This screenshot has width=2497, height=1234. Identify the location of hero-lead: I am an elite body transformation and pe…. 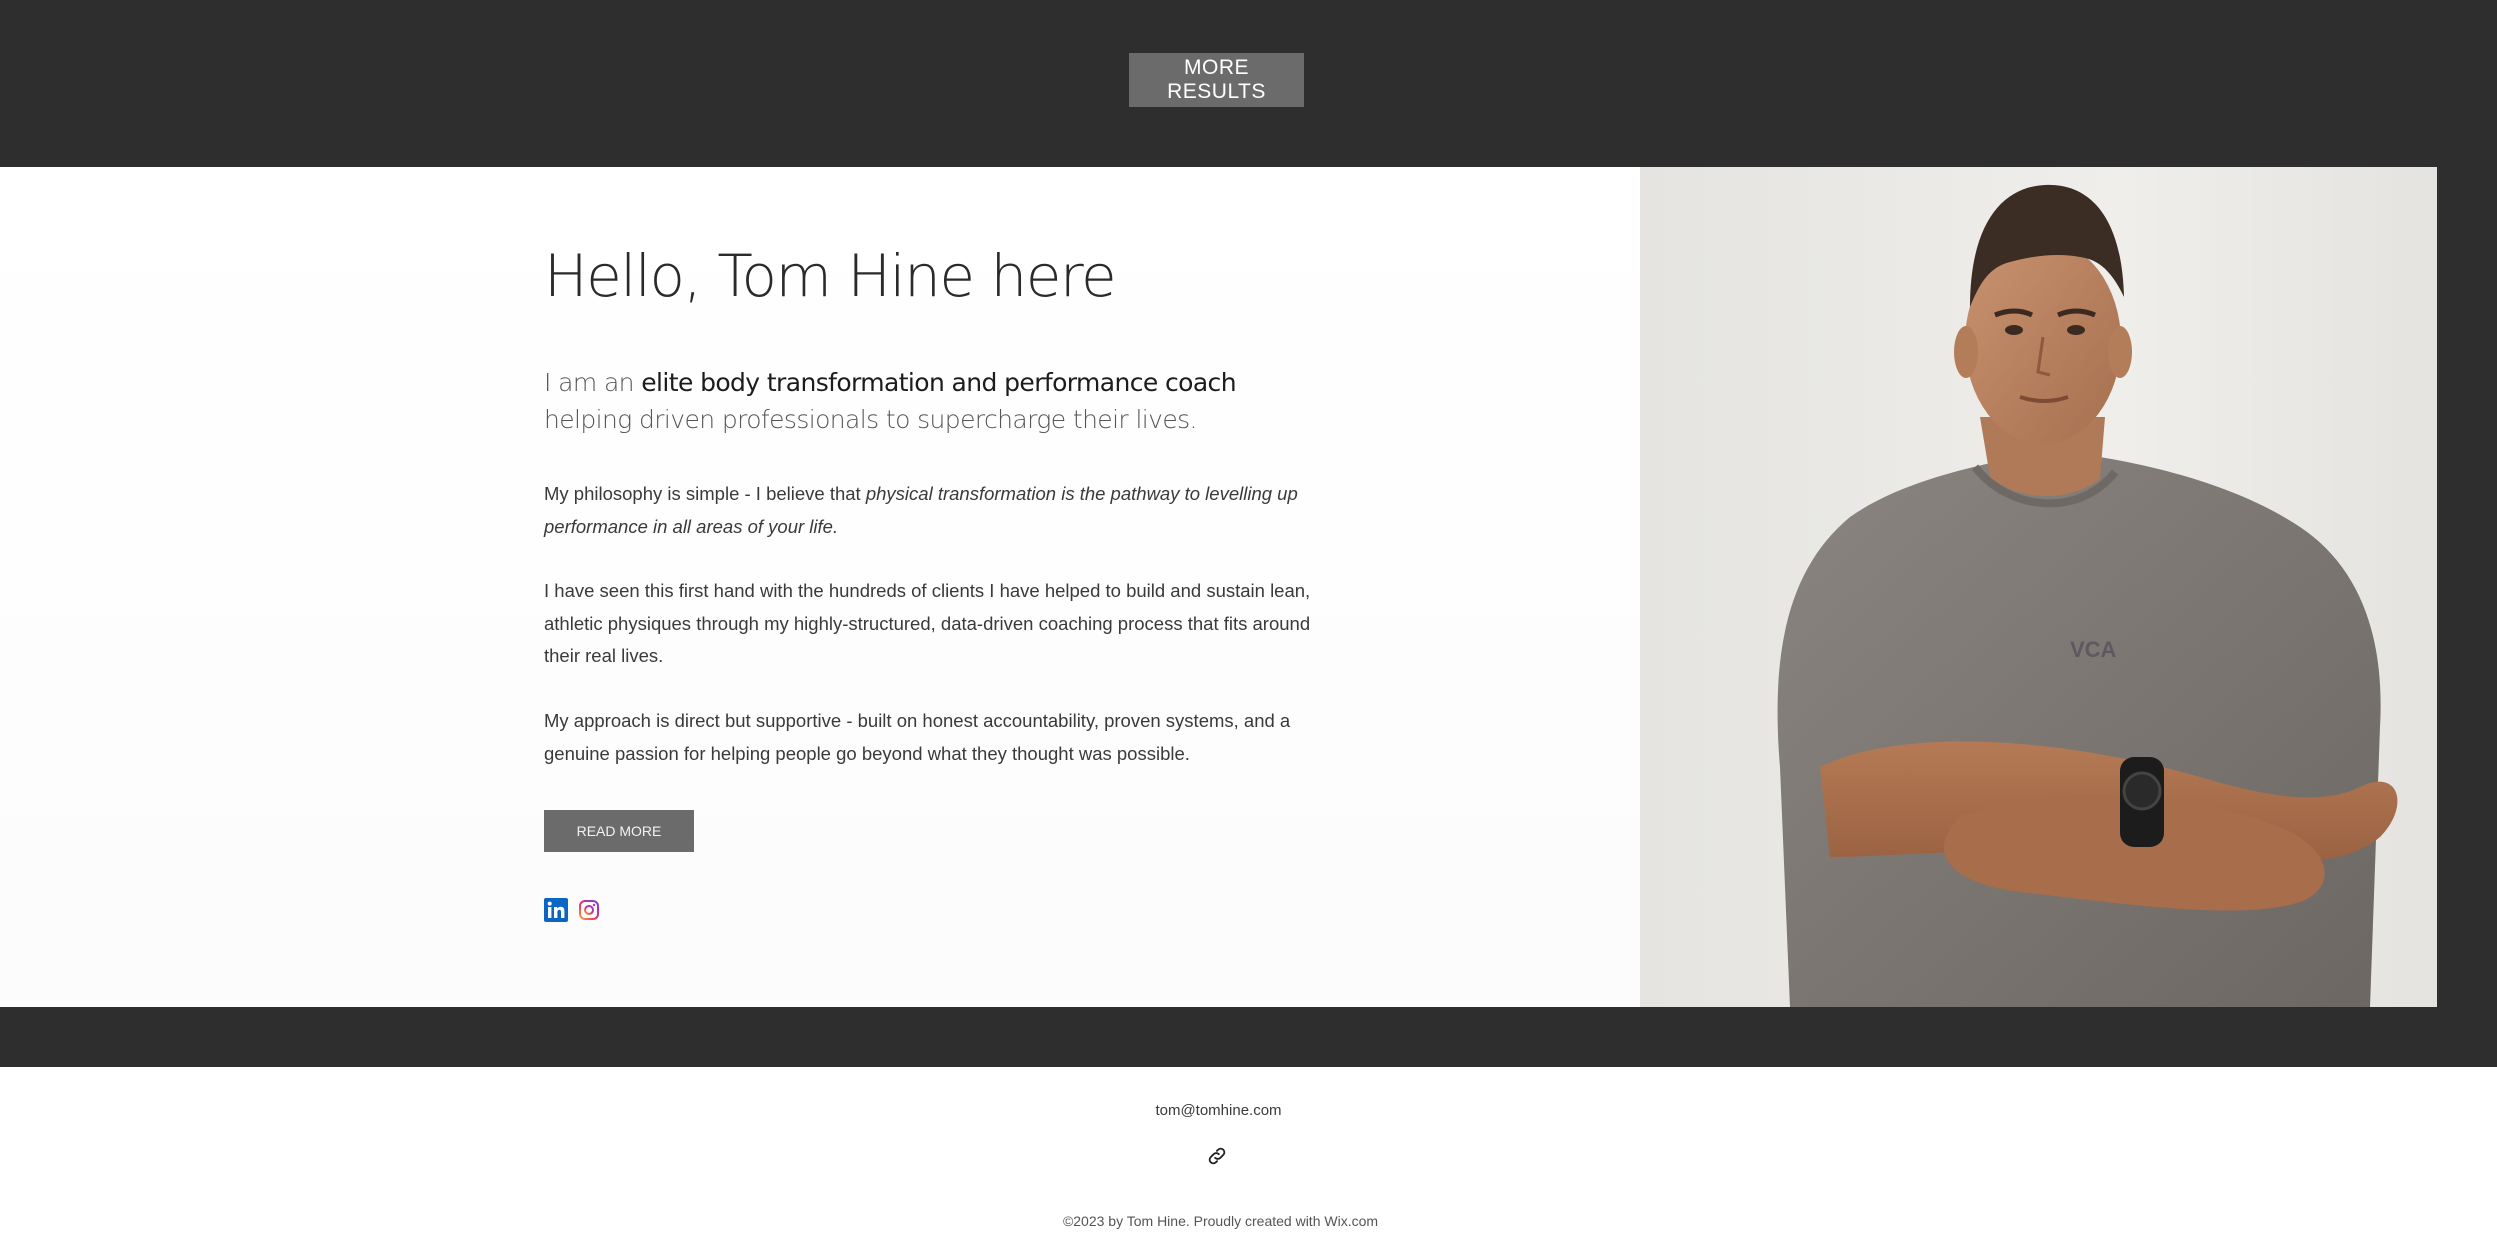
(924, 401).